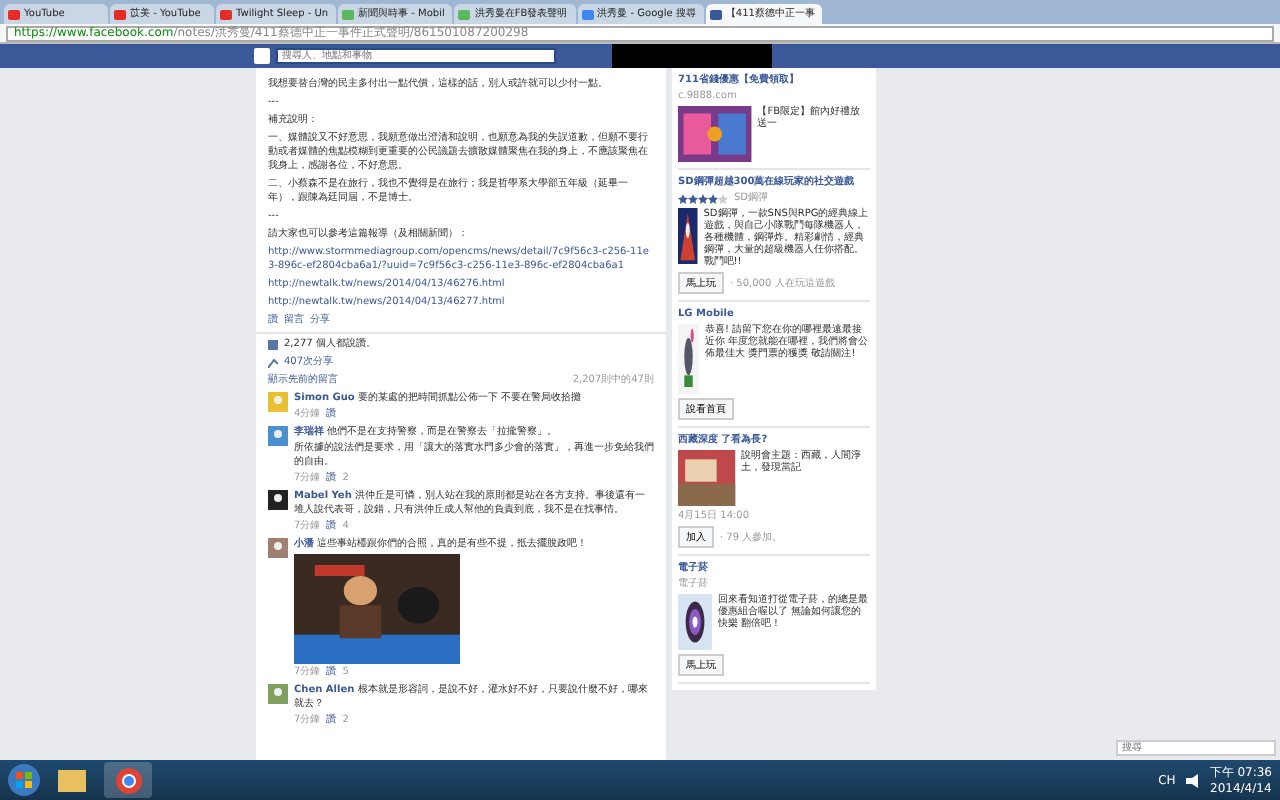  What do you see at coordinates (128, 780) in the screenshot?
I see `browser-icon` at bounding box center [128, 780].